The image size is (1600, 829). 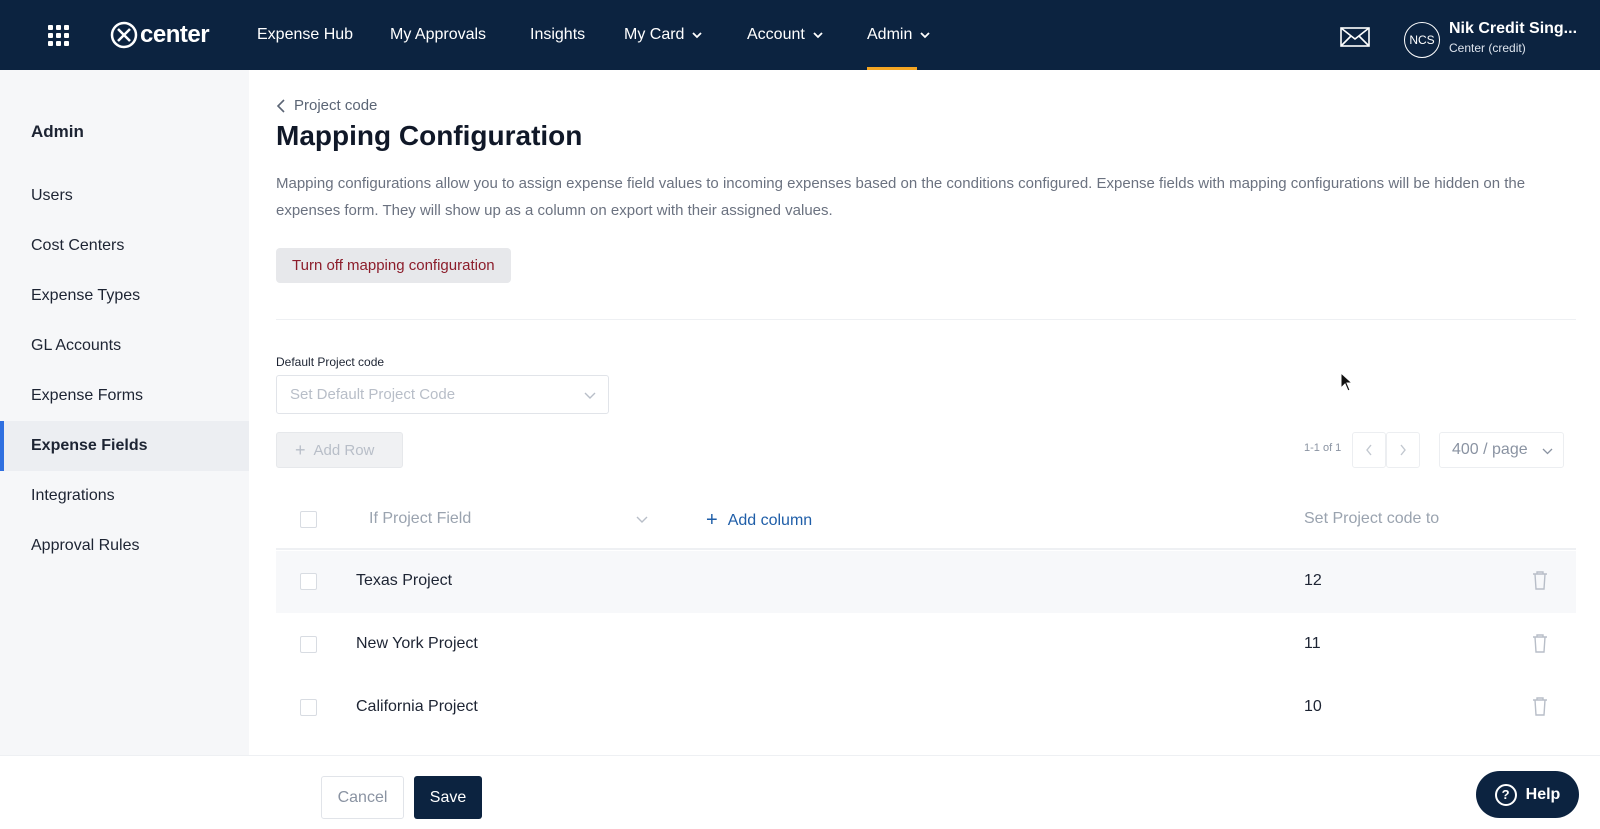 What do you see at coordinates (87, 395) in the screenshot?
I see `sidebar-item-label: Expense Forms` at bounding box center [87, 395].